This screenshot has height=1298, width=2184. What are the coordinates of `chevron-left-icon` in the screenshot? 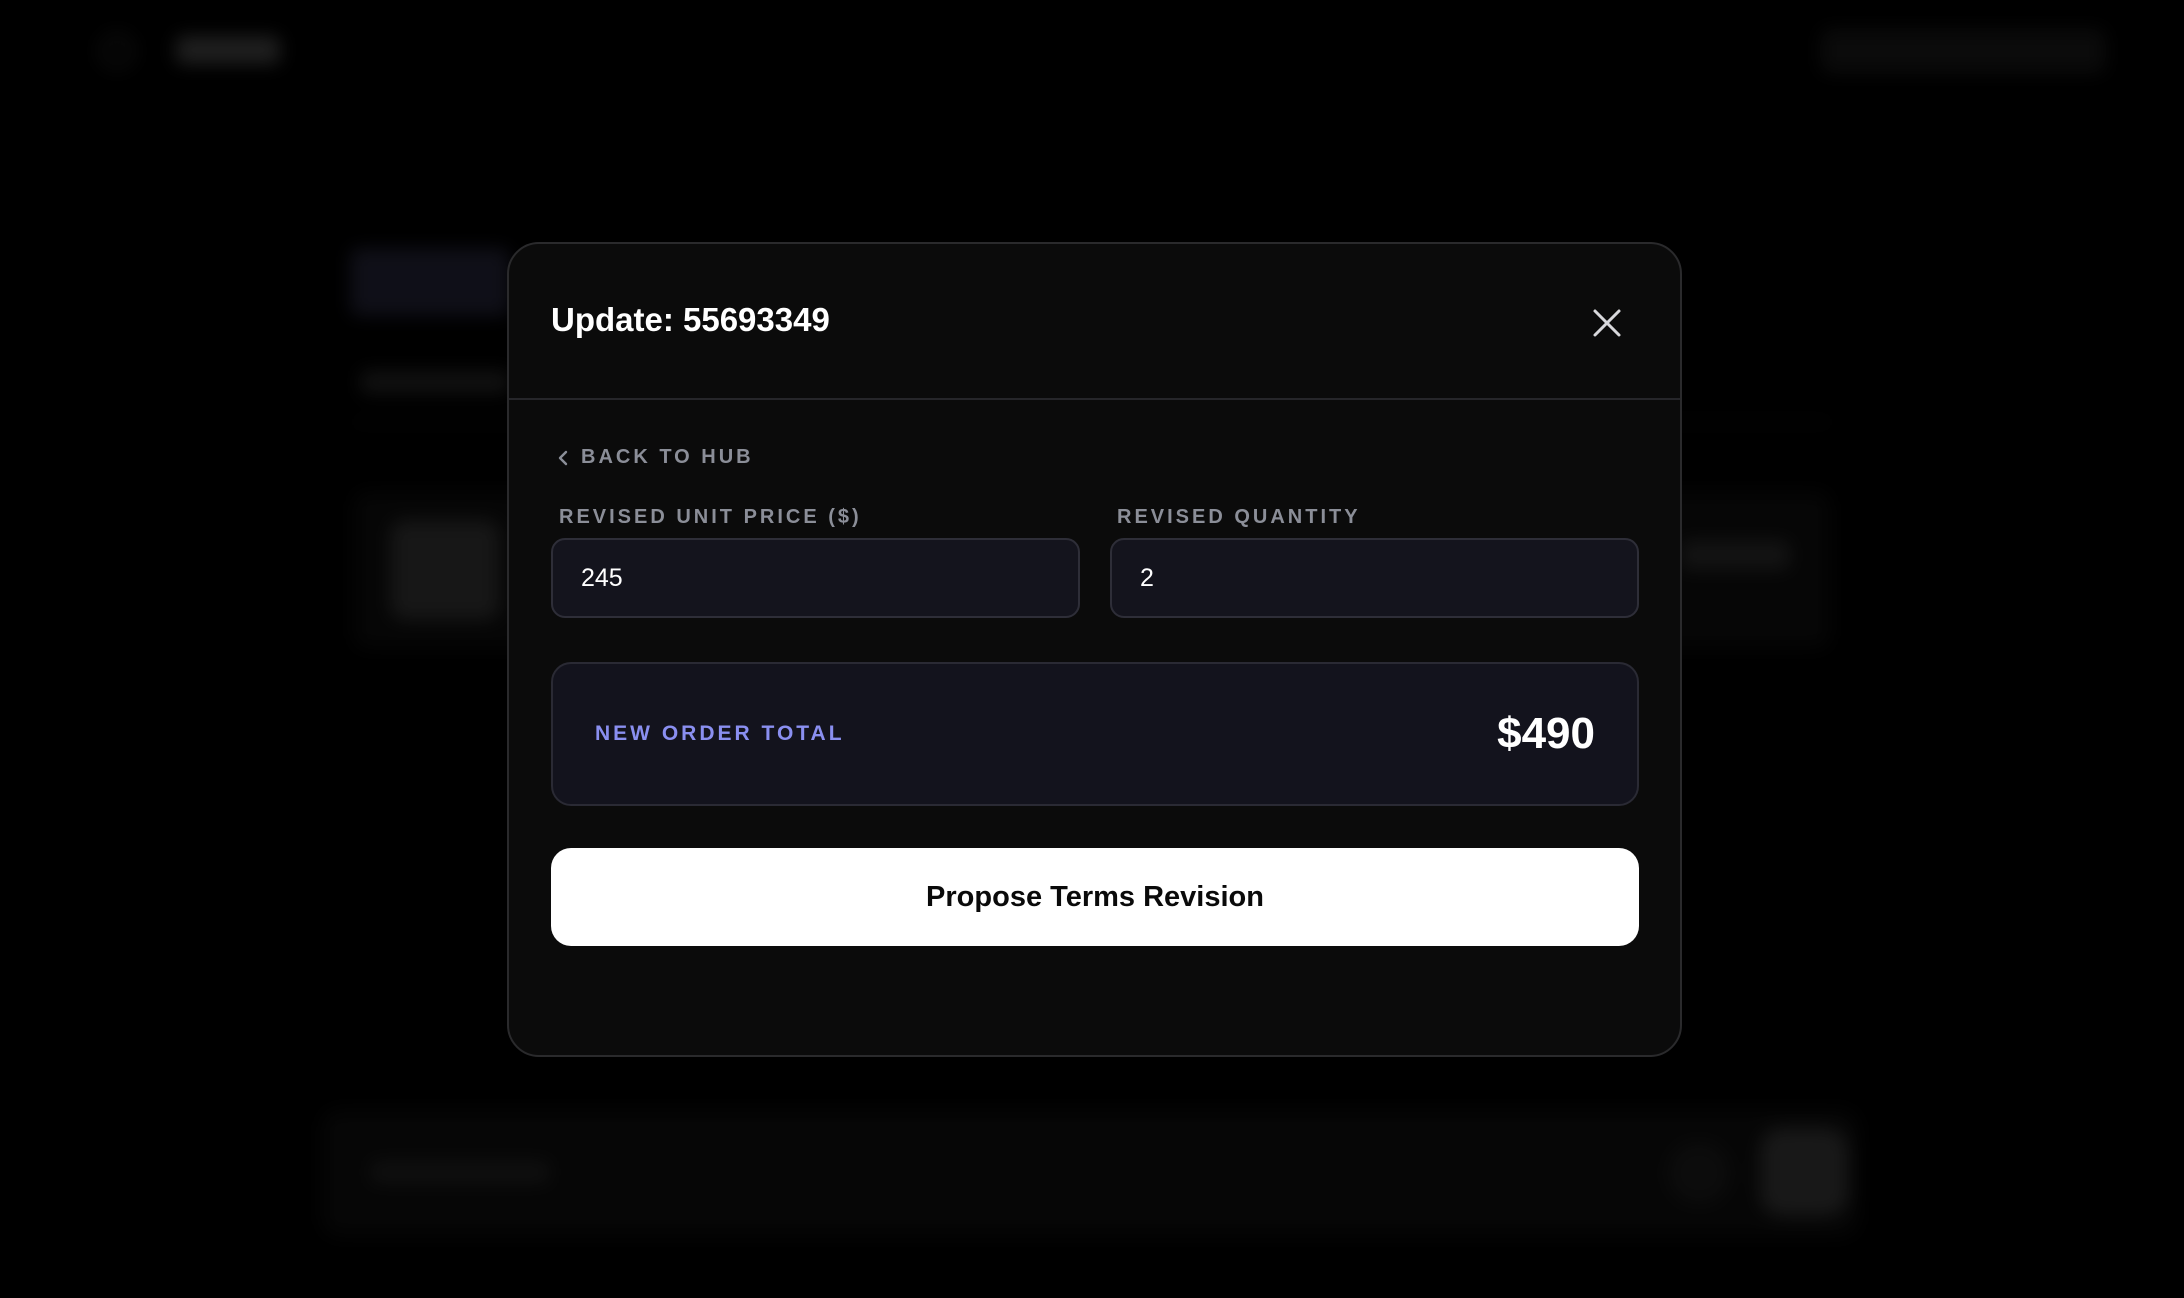 It's located at (563, 457).